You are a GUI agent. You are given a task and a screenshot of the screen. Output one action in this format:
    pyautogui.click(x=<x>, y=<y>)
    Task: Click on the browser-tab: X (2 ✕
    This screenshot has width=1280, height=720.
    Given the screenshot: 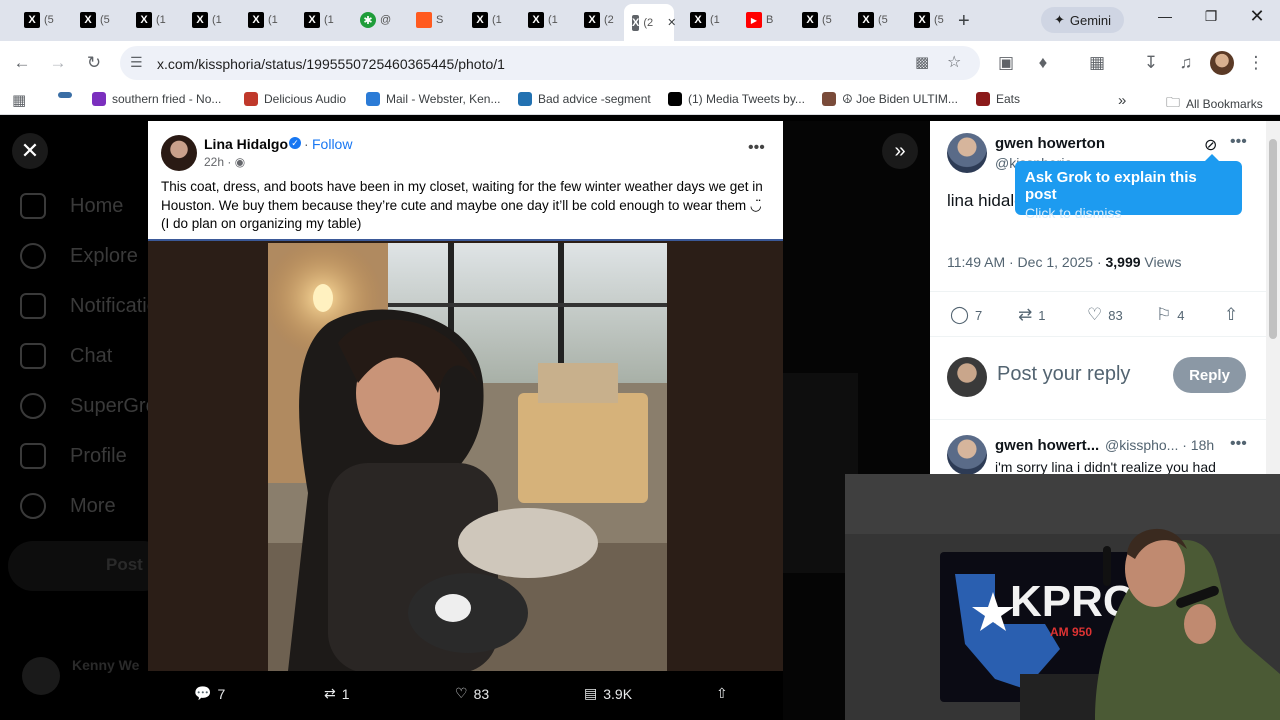 What is the action you would take?
    pyautogui.click(x=650, y=22)
    